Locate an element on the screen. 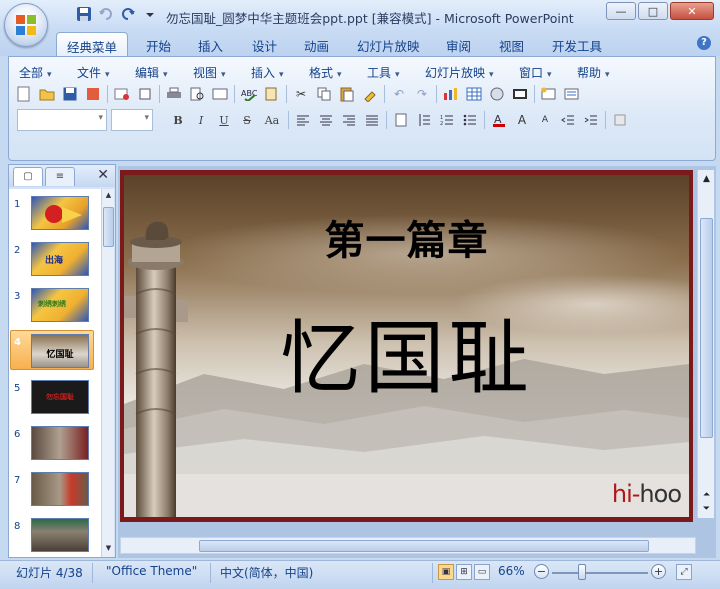 This screenshot has width=720, height=589. align-center-icon is located at coordinates (326, 120).